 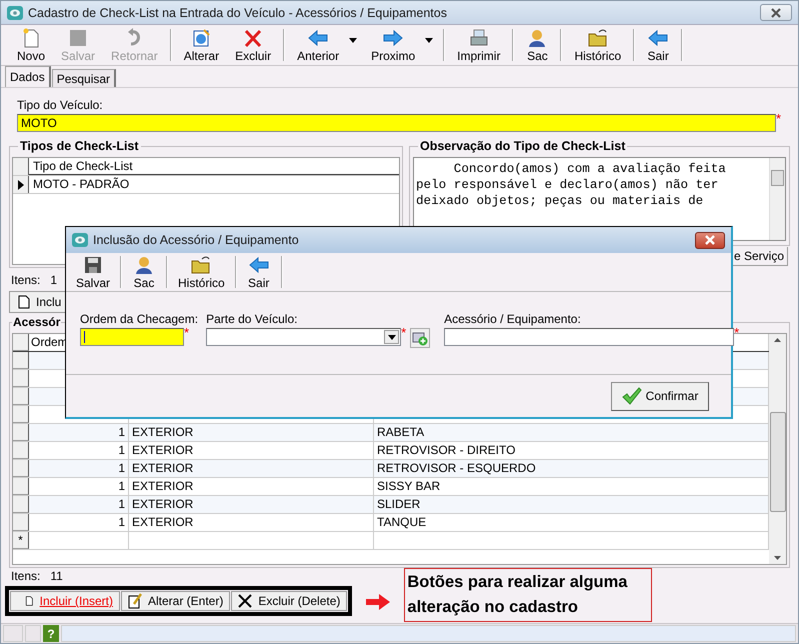 I want to click on caret-icon, so click(x=392, y=337).